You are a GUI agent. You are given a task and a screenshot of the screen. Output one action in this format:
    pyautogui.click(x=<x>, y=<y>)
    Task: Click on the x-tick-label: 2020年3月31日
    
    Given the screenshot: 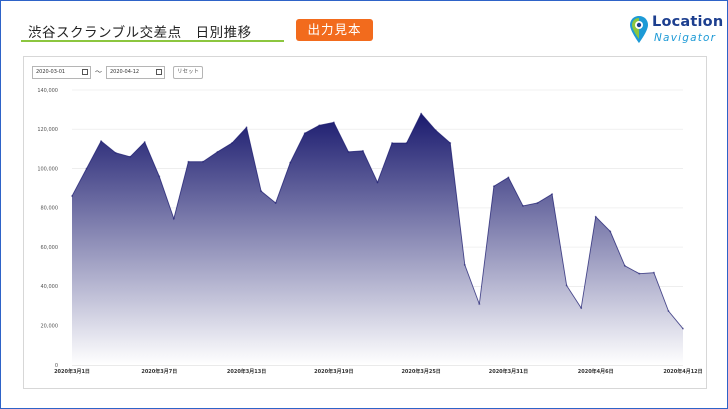 What is the action you would take?
    pyautogui.click(x=508, y=371)
    